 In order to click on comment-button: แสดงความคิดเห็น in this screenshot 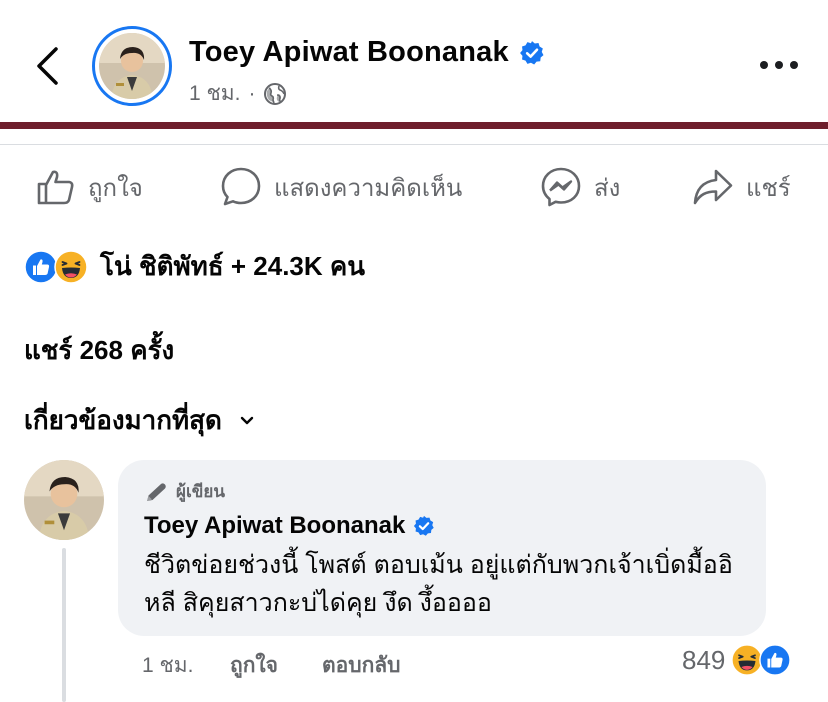, I will do `click(341, 187)`.